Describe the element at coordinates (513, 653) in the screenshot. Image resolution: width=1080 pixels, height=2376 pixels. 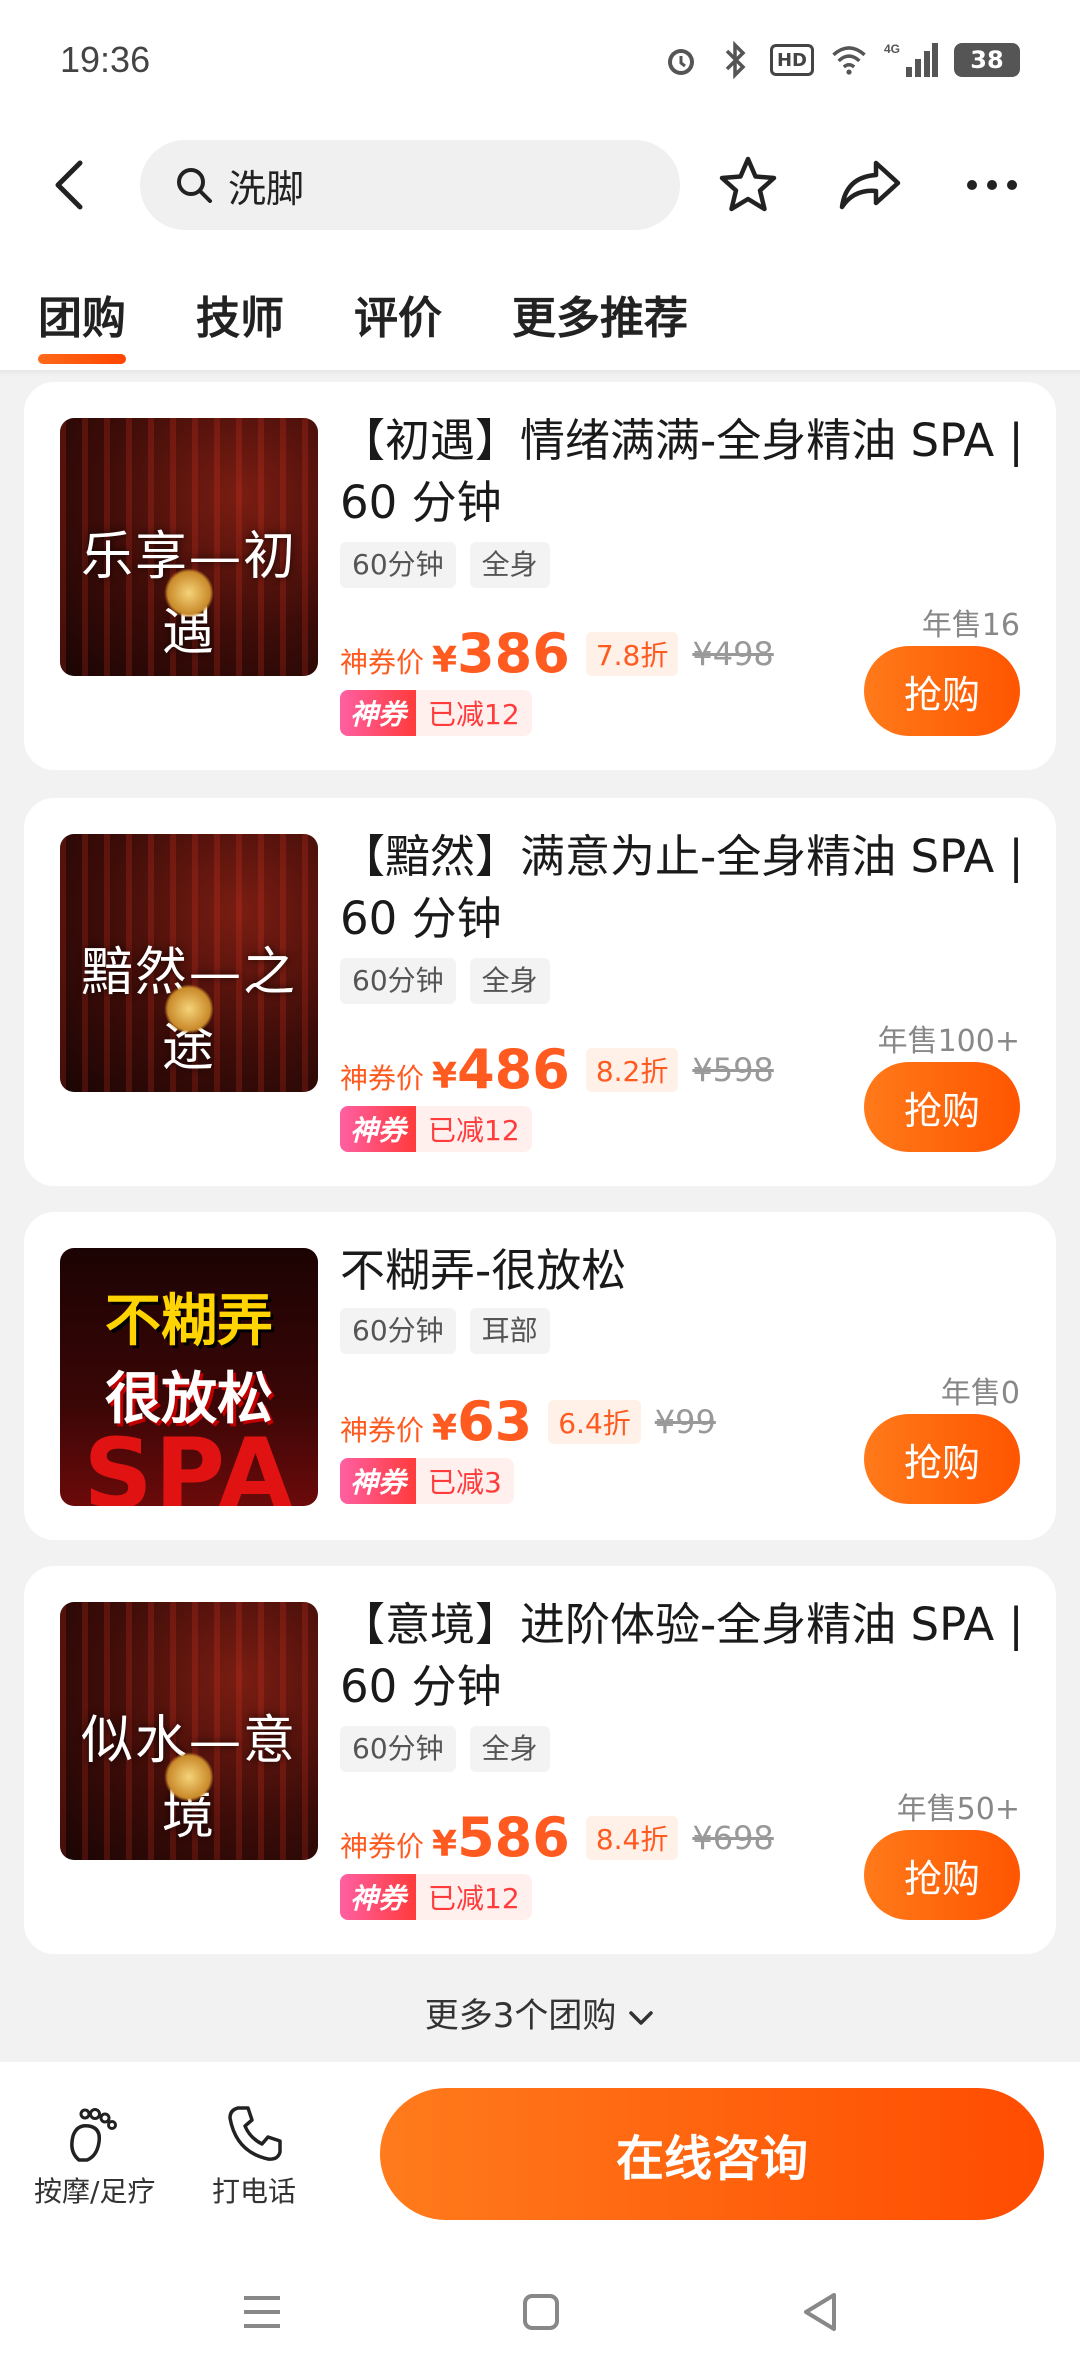
I see `price-value: 386` at that location.